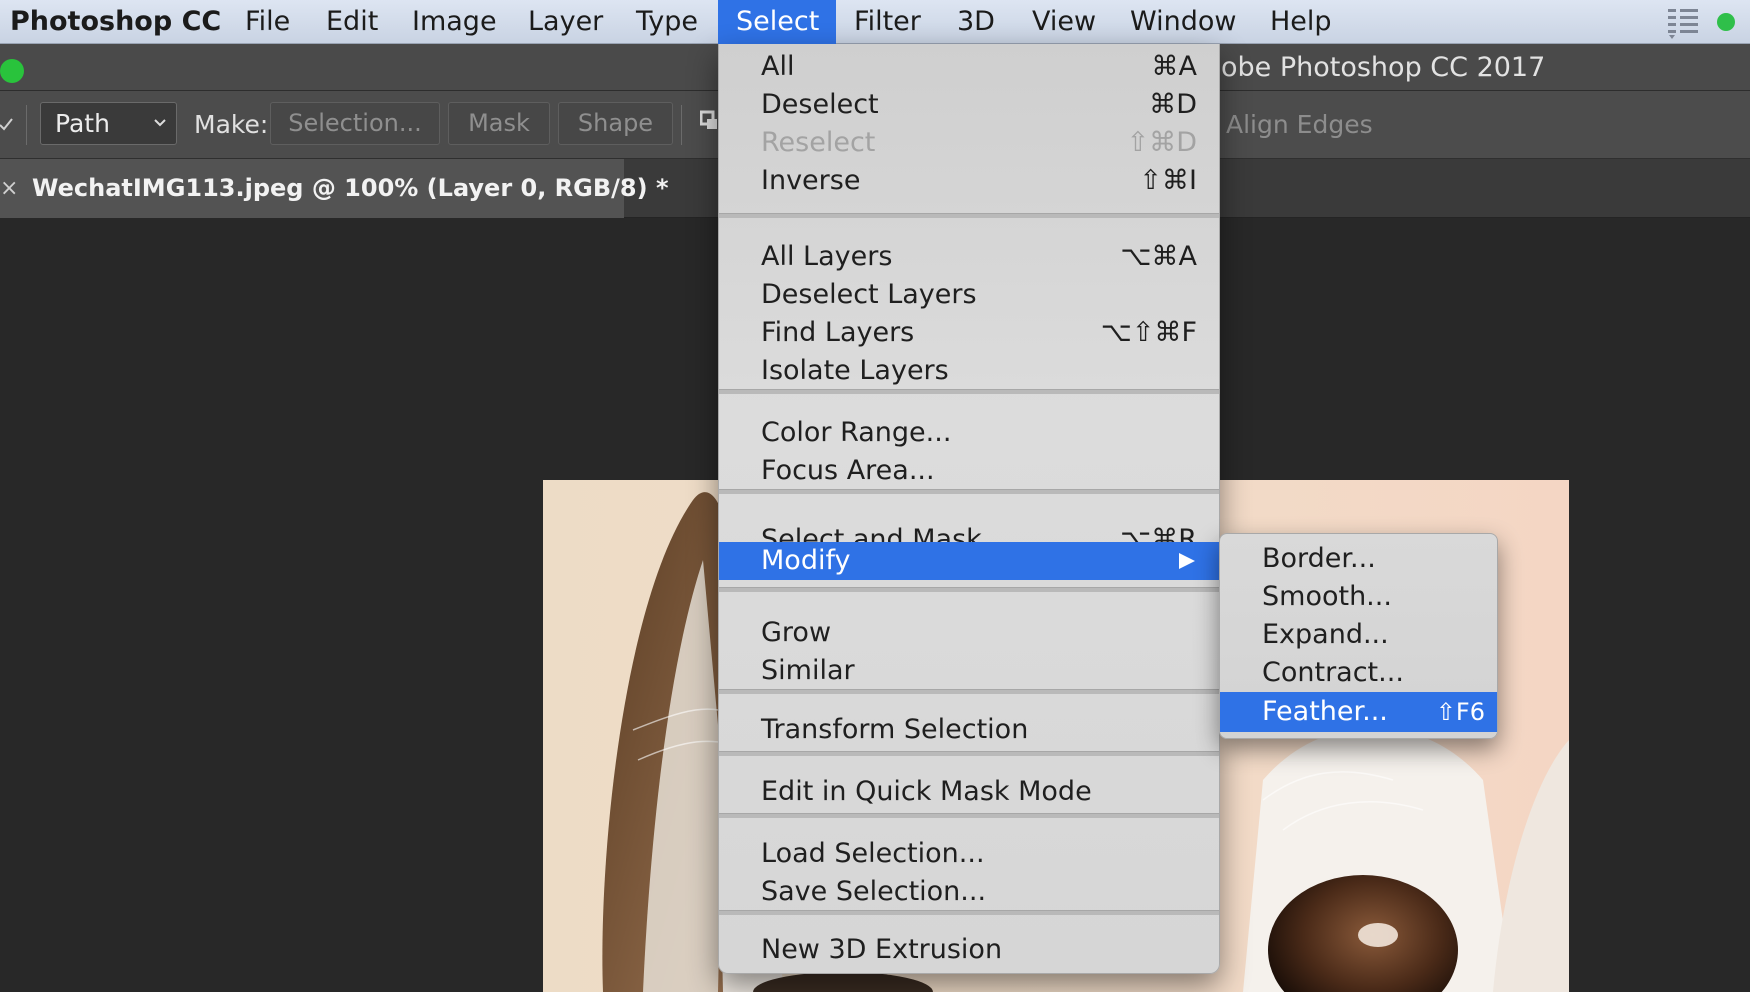 The height and width of the screenshot is (992, 1750). I want to click on menu-item-grow: Grow, so click(969, 633).